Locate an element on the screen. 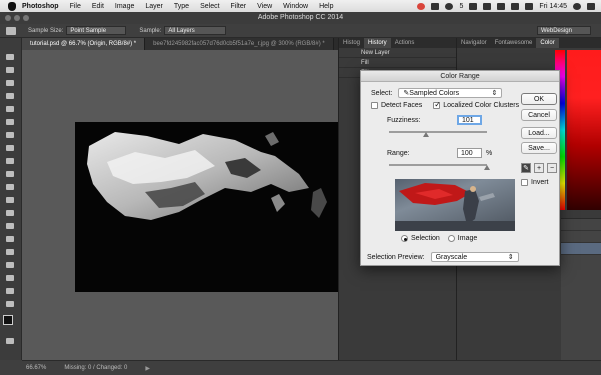 The image size is (601, 375). notification-center-icon is located at coordinates (591, 6).